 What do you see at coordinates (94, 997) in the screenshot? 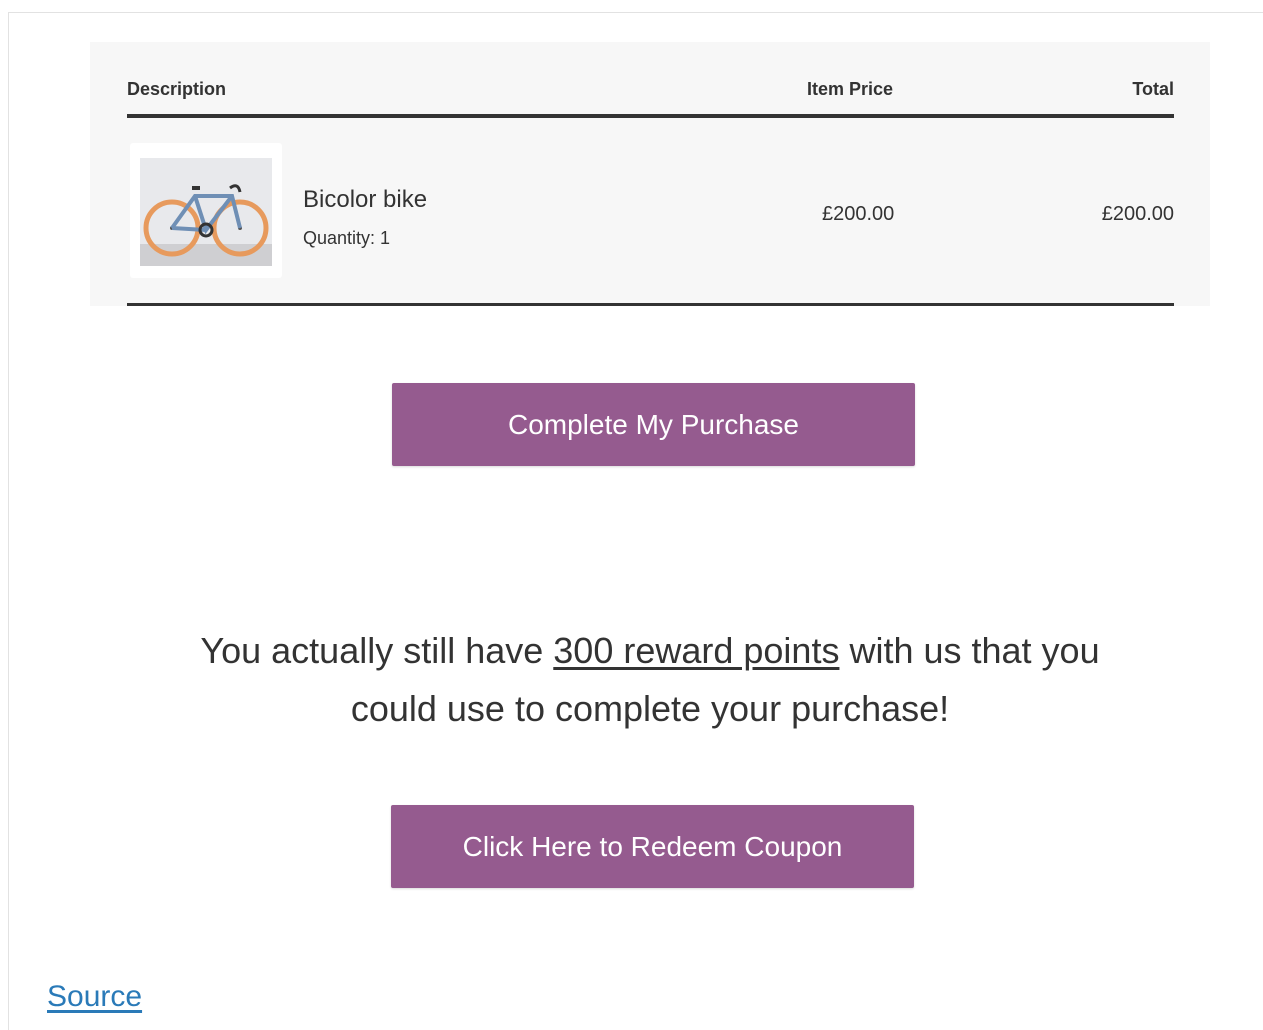
I see `source-link: Source` at bounding box center [94, 997].